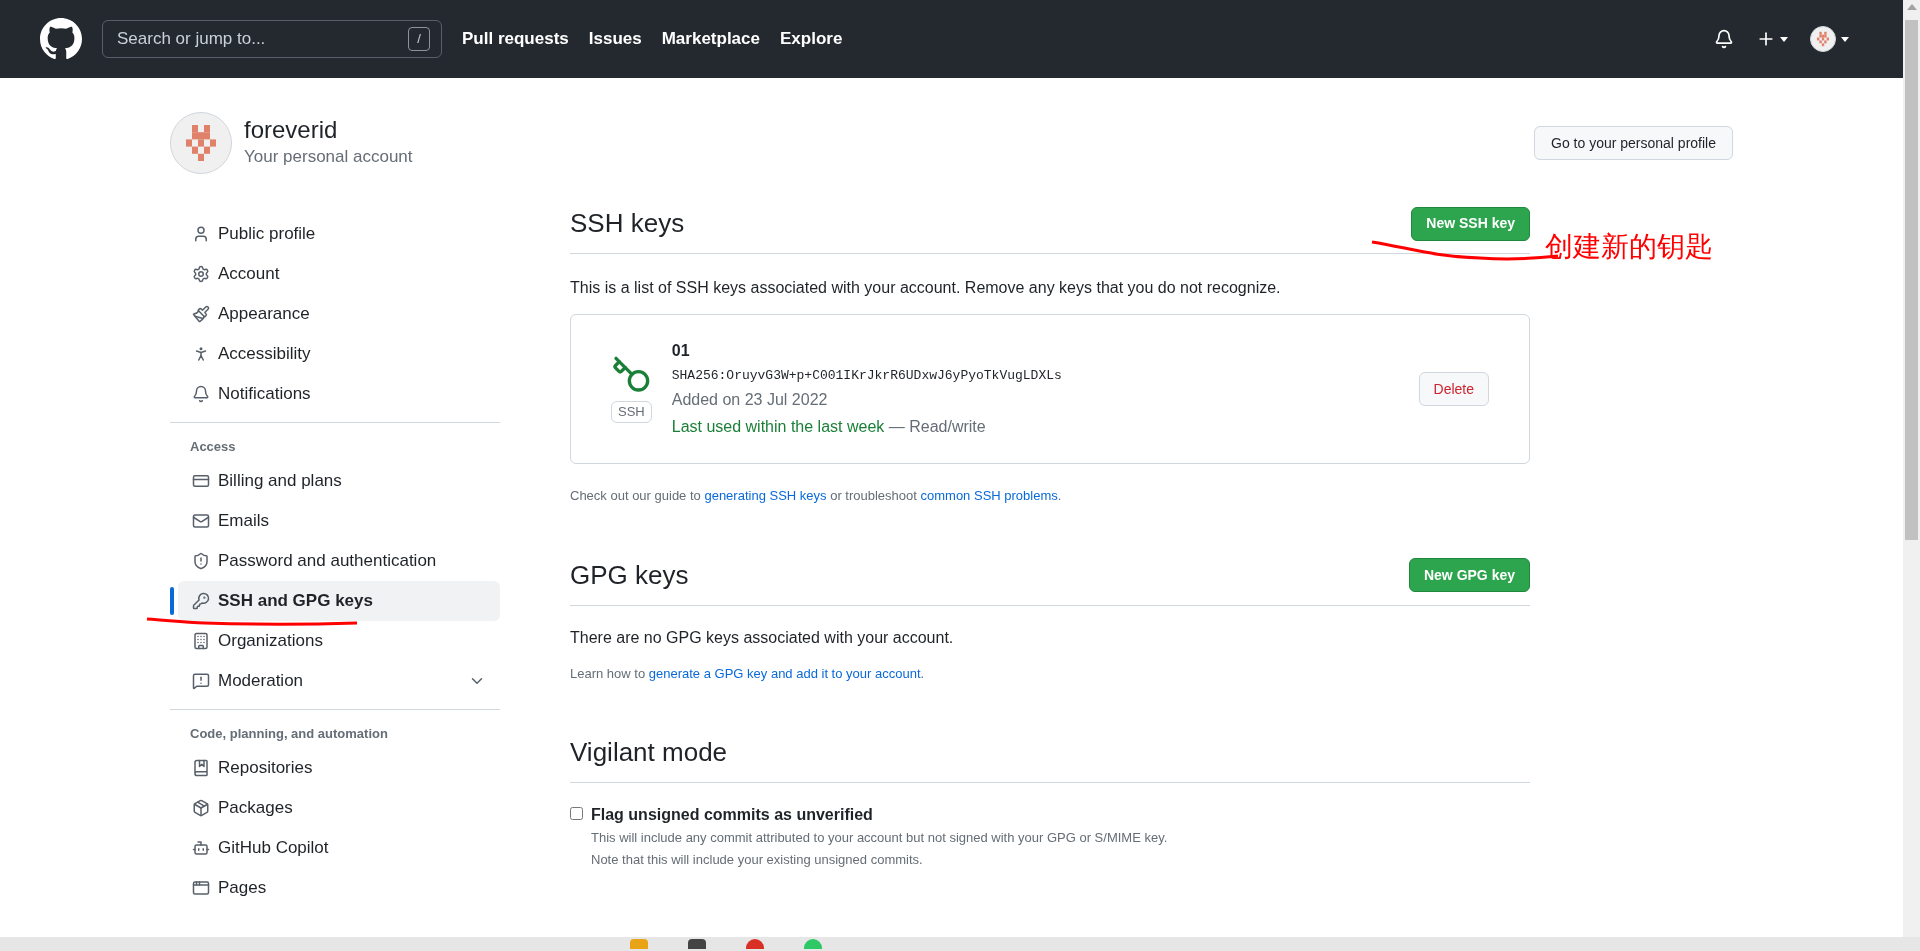 Image resolution: width=1920 pixels, height=951 pixels. I want to click on nav-link: Explore, so click(811, 39).